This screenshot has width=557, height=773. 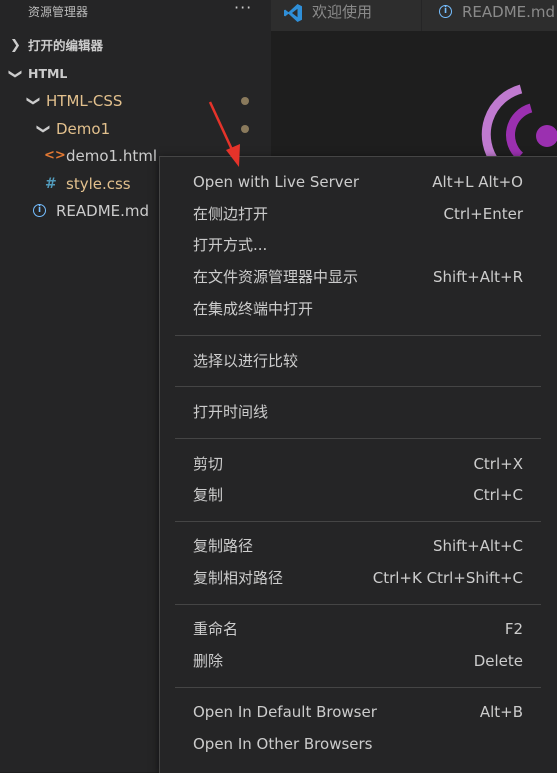 I want to click on menu-item-shortcut: Alt+B, so click(x=501, y=712).